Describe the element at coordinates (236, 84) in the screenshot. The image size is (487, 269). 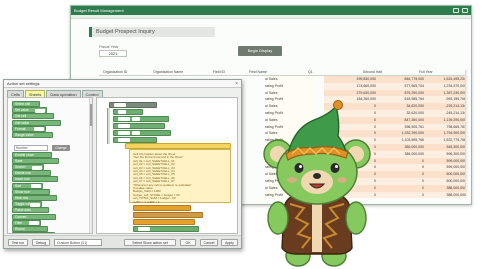
I see `close-icon: ×` at that location.